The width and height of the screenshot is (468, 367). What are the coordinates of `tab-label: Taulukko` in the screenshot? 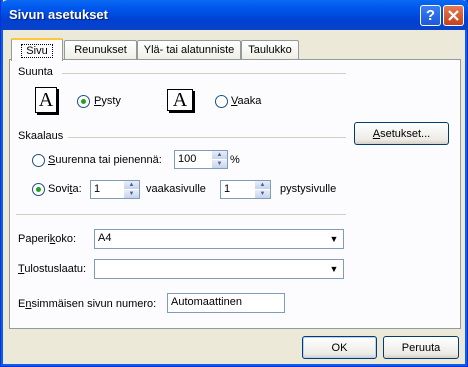 It's located at (270, 50).